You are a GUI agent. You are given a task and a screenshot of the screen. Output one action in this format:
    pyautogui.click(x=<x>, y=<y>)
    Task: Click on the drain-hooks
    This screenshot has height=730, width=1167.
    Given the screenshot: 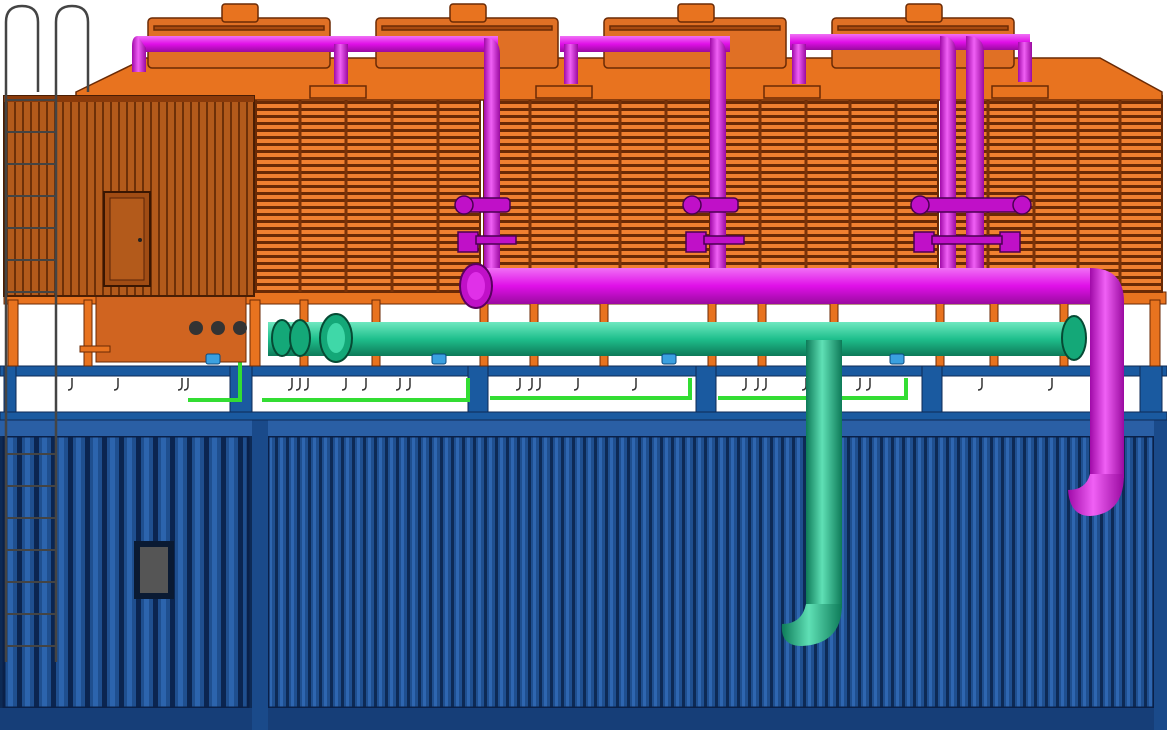 What is the action you would take?
    pyautogui.click(x=591, y=384)
    